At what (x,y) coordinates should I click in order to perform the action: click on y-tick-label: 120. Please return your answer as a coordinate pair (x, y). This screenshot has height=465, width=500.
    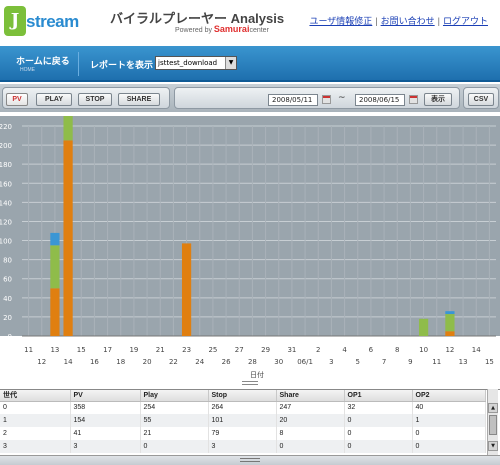
    Looking at the image, I should click on (6, 222).